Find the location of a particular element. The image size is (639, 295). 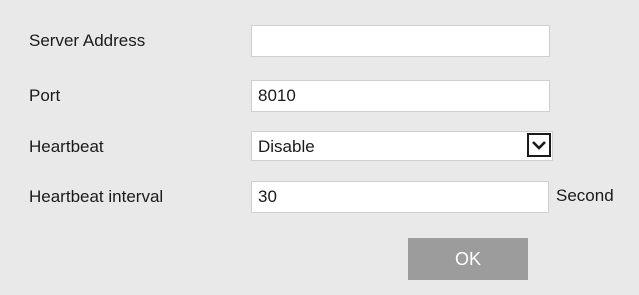

heartbeat-select: Disable is located at coordinates (402, 146).